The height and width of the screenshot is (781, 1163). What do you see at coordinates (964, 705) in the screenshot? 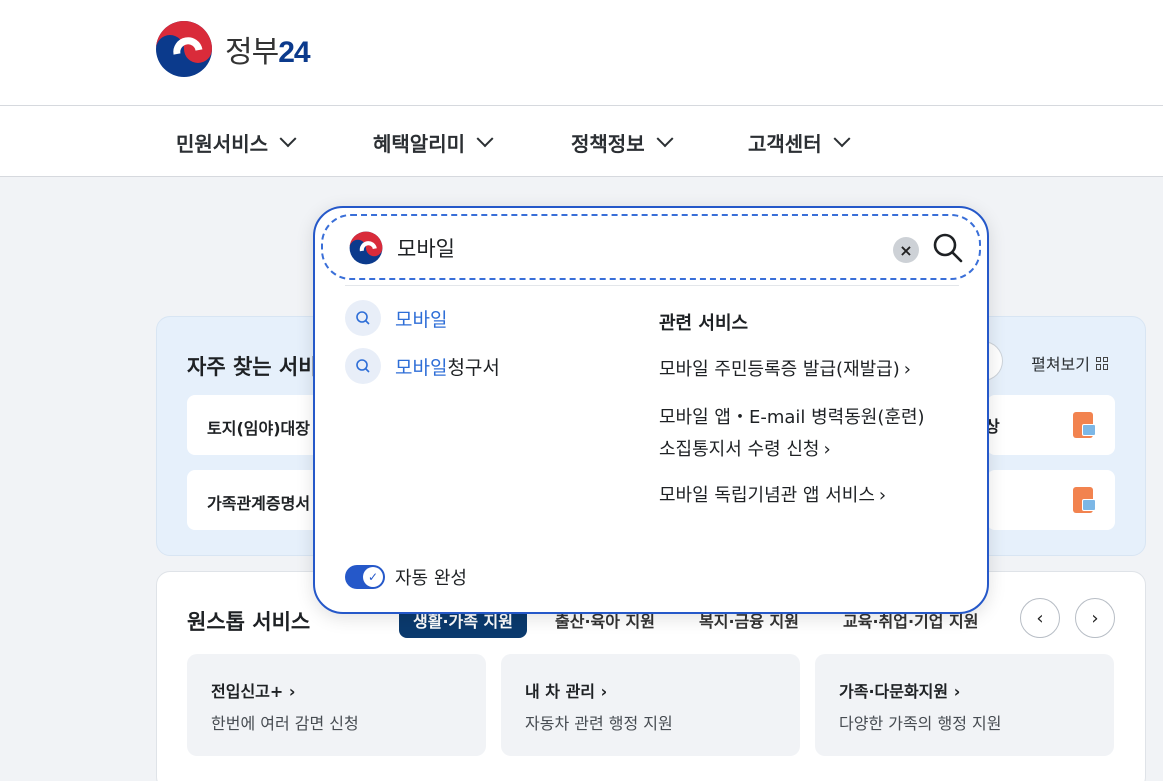
I see `onestop-card-family: 가족·다문화지원 › 다양한 가족의 행정 지원` at bounding box center [964, 705].